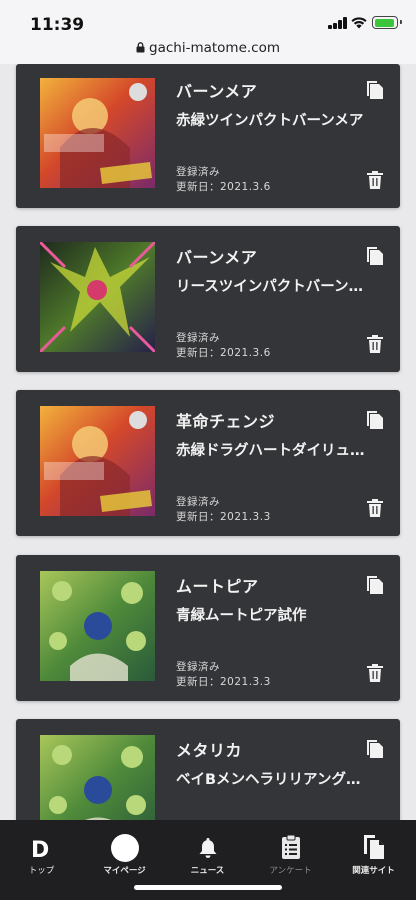 The height and width of the screenshot is (900, 416). Describe the element at coordinates (290, 871) in the screenshot. I see `nav-label: アンケート` at that location.